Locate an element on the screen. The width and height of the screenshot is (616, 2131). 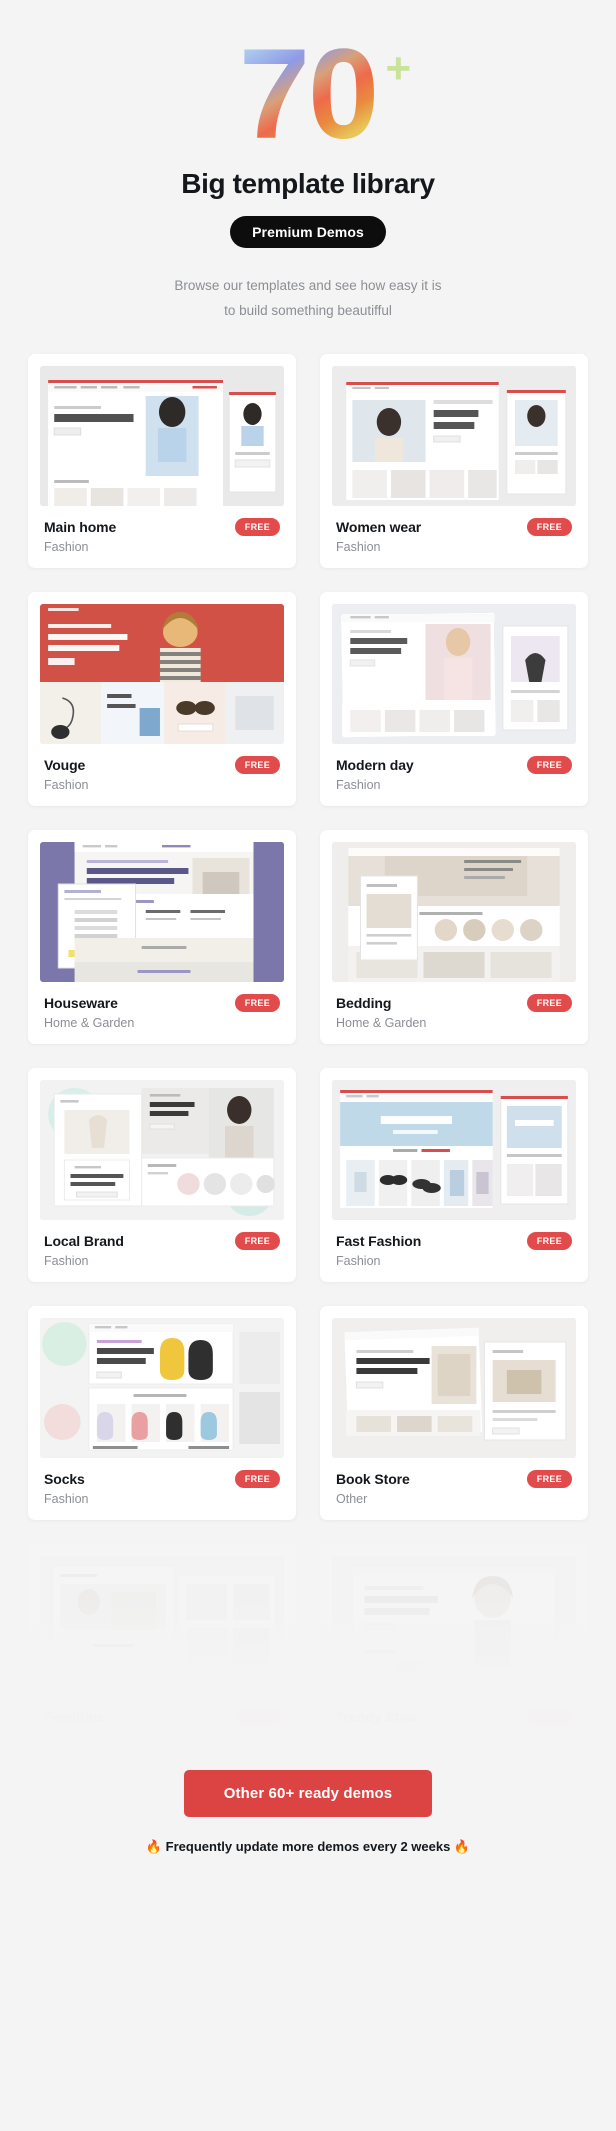
demo-card-meta: Fast Fashion FREE Fashion is located at coordinates (454, 1251).